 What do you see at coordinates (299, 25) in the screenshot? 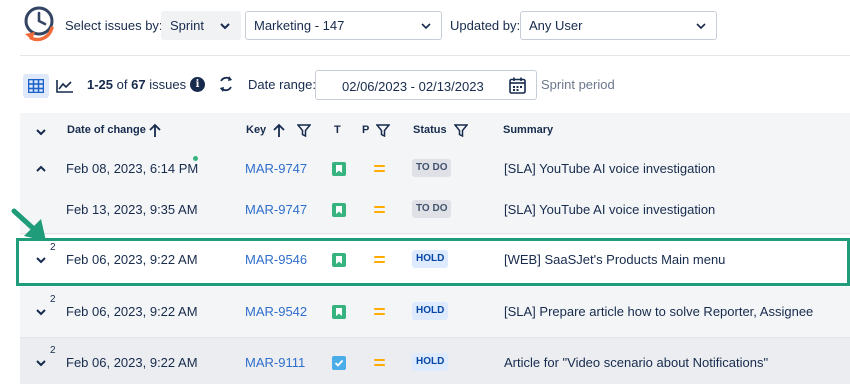
I see `sprint-value: Marketing - 147` at bounding box center [299, 25].